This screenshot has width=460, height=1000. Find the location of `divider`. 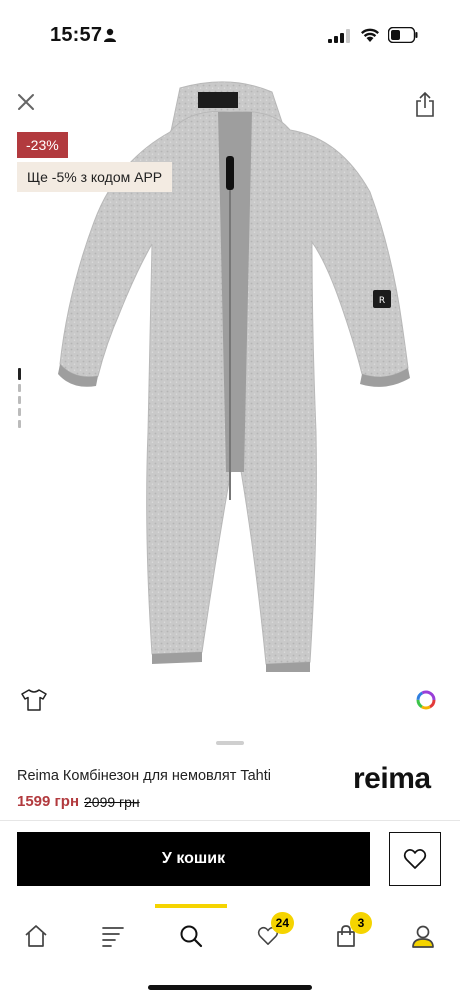

divider is located at coordinates (230, 820).